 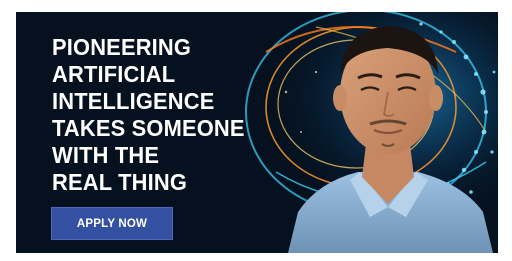 What do you see at coordinates (120, 182) in the screenshot?
I see `headline-line-6: REAL THING` at bounding box center [120, 182].